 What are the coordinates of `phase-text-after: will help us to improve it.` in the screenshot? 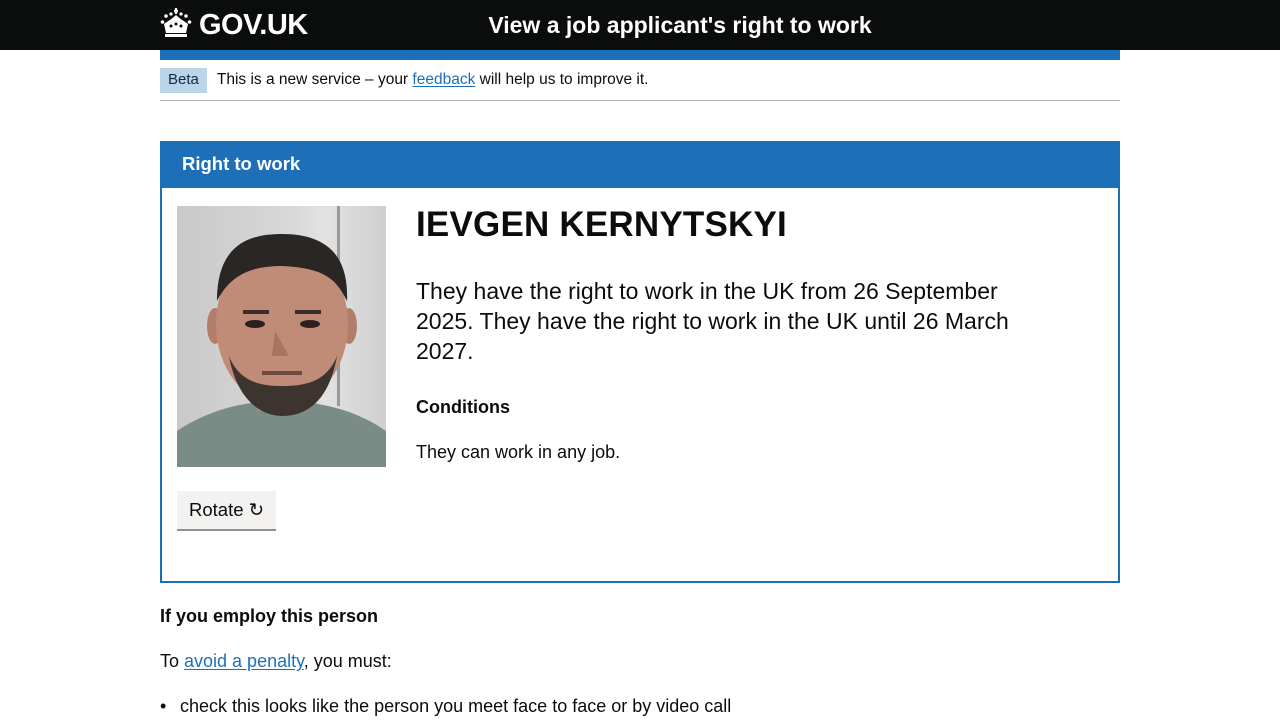 It's located at (562, 79).